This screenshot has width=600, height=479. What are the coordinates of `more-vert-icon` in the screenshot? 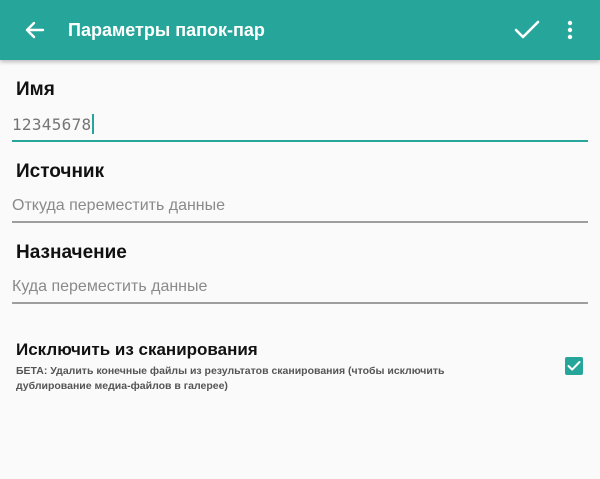 It's located at (570, 30).